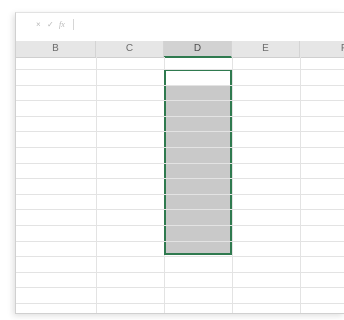 Image resolution: width=344 pixels, height=320 pixels. What do you see at coordinates (198, 162) in the screenshot?
I see `selected-cell-range` at bounding box center [198, 162].